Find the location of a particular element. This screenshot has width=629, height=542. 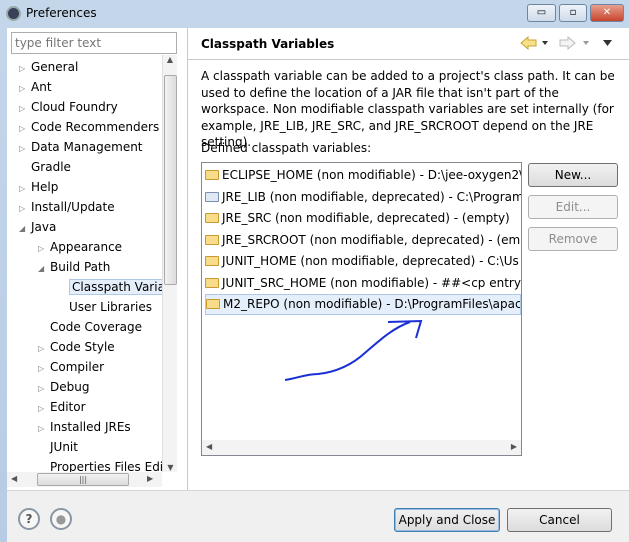

window-title: Preferences is located at coordinates (61, 13).